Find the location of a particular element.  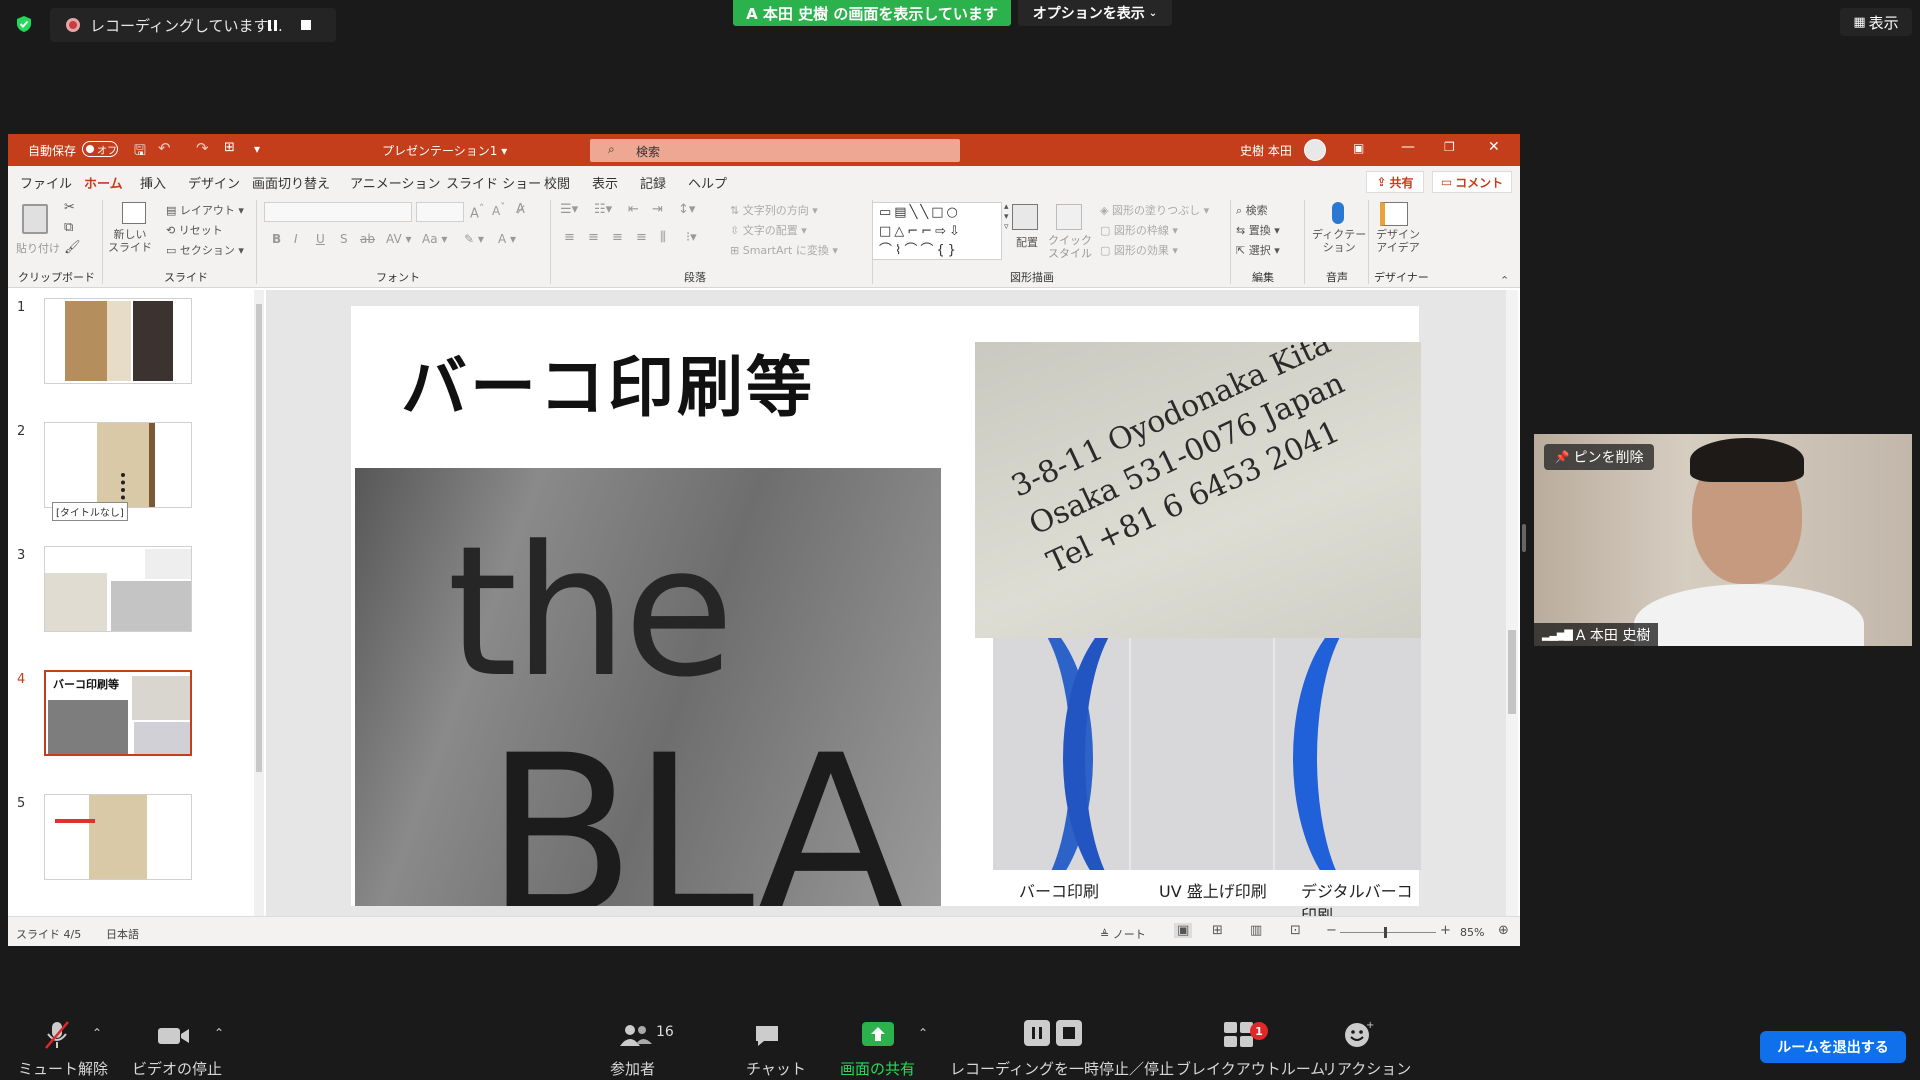

justify-icon: ≡ is located at coordinates (641, 237).